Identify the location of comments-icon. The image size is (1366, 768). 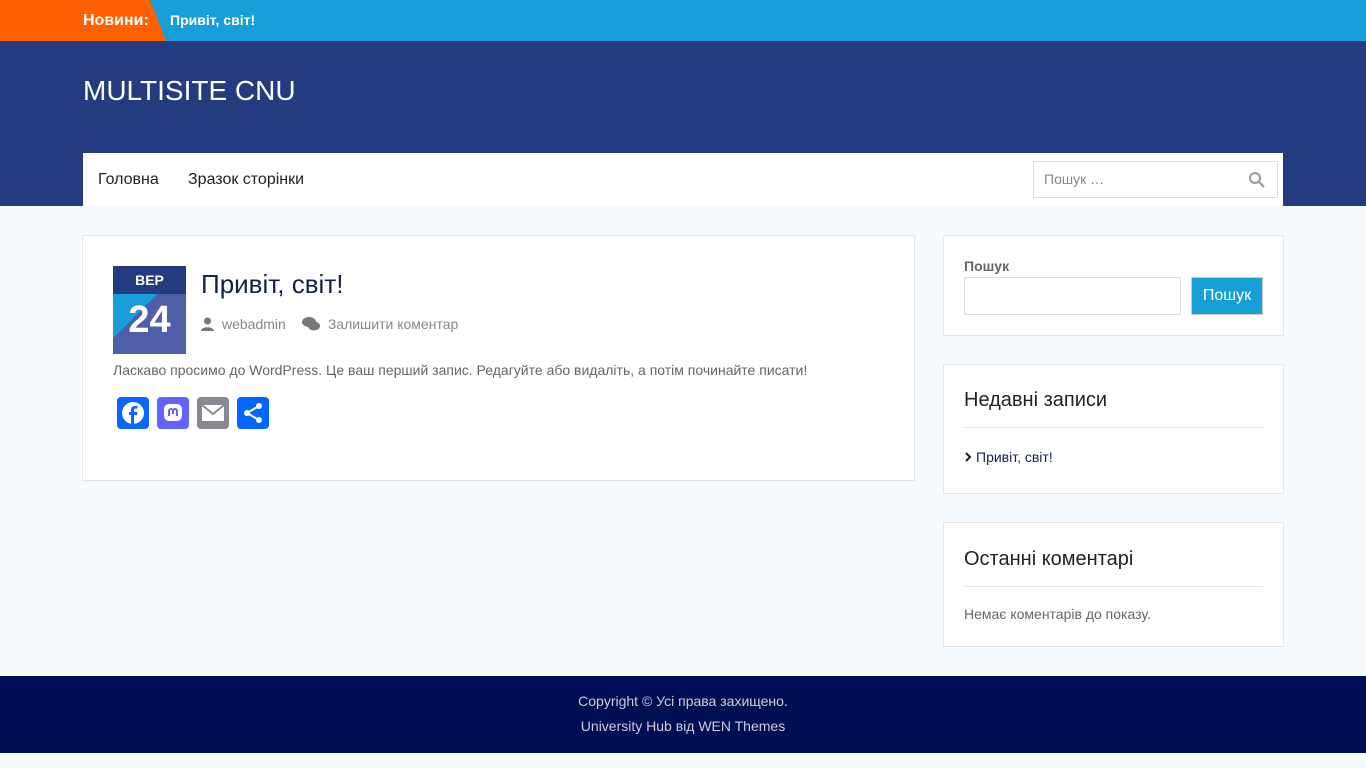
(310, 324).